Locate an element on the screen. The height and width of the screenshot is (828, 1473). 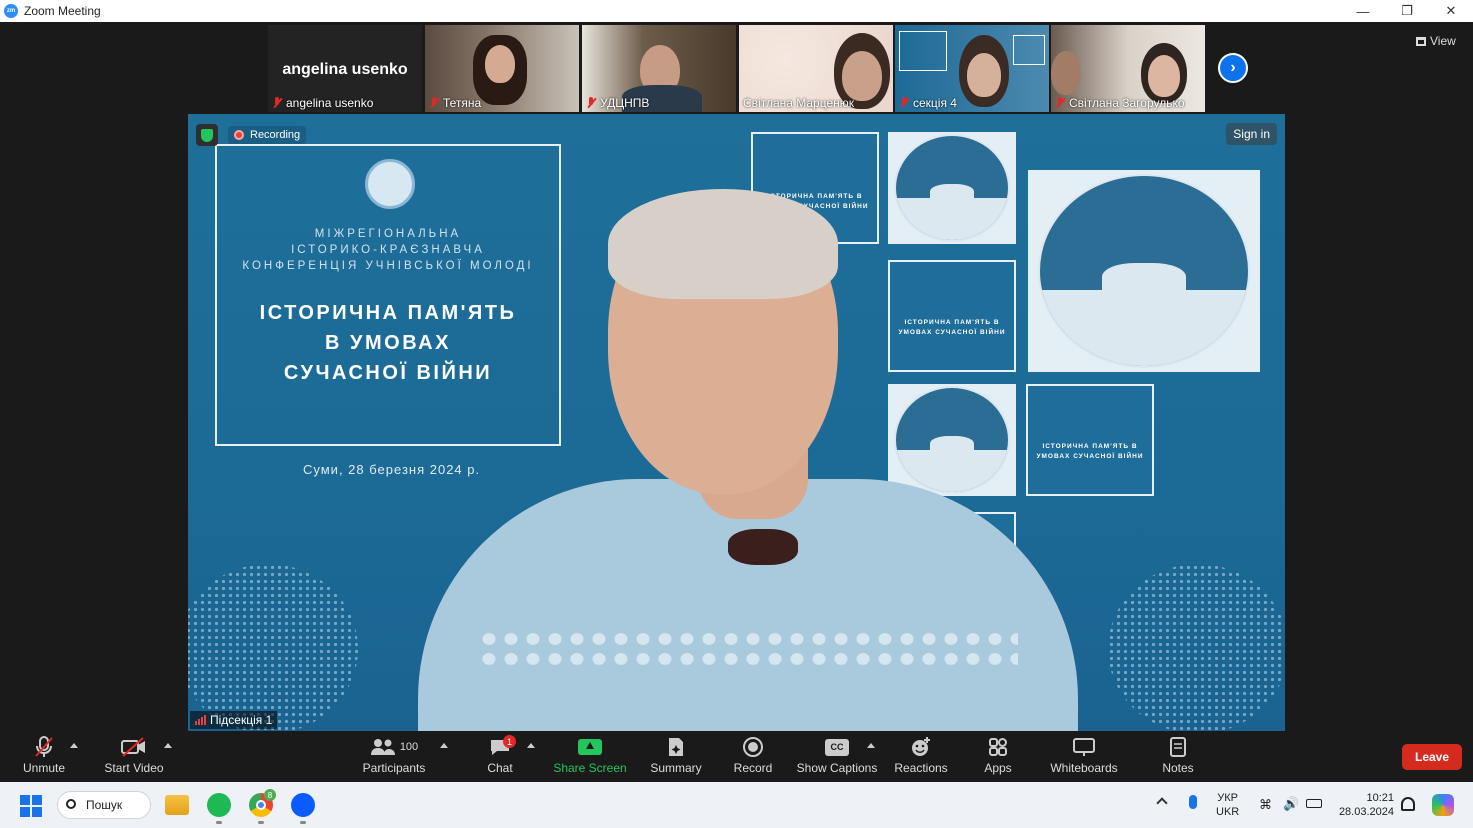
gallery-next-button: › is located at coordinates (1233, 68).